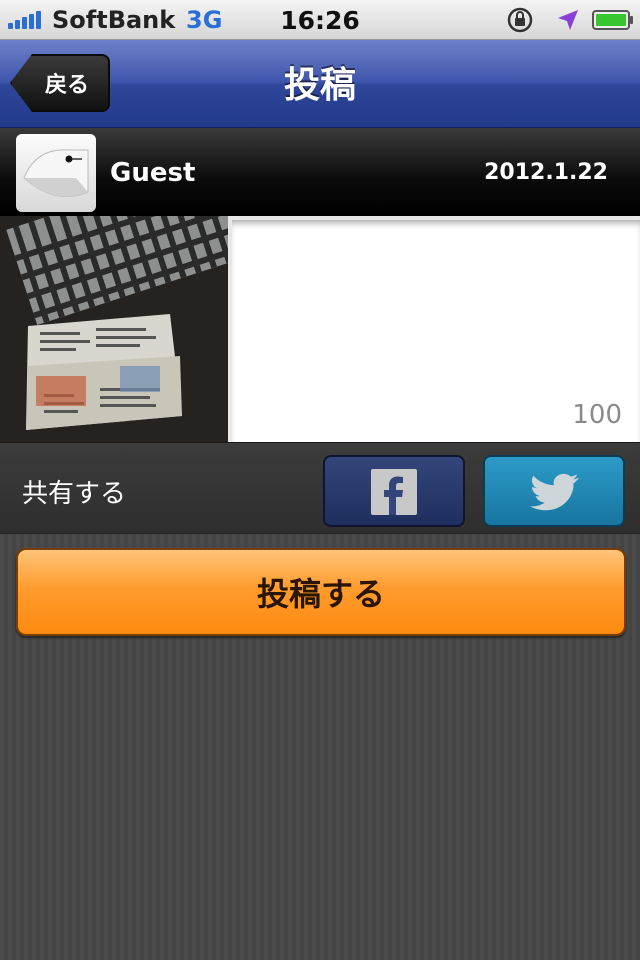 This screenshot has width=640, height=960. What do you see at coordinates (520, 20) in the screenshot?
I see `rotation-lock-icon` at bounding box center [520, 20].